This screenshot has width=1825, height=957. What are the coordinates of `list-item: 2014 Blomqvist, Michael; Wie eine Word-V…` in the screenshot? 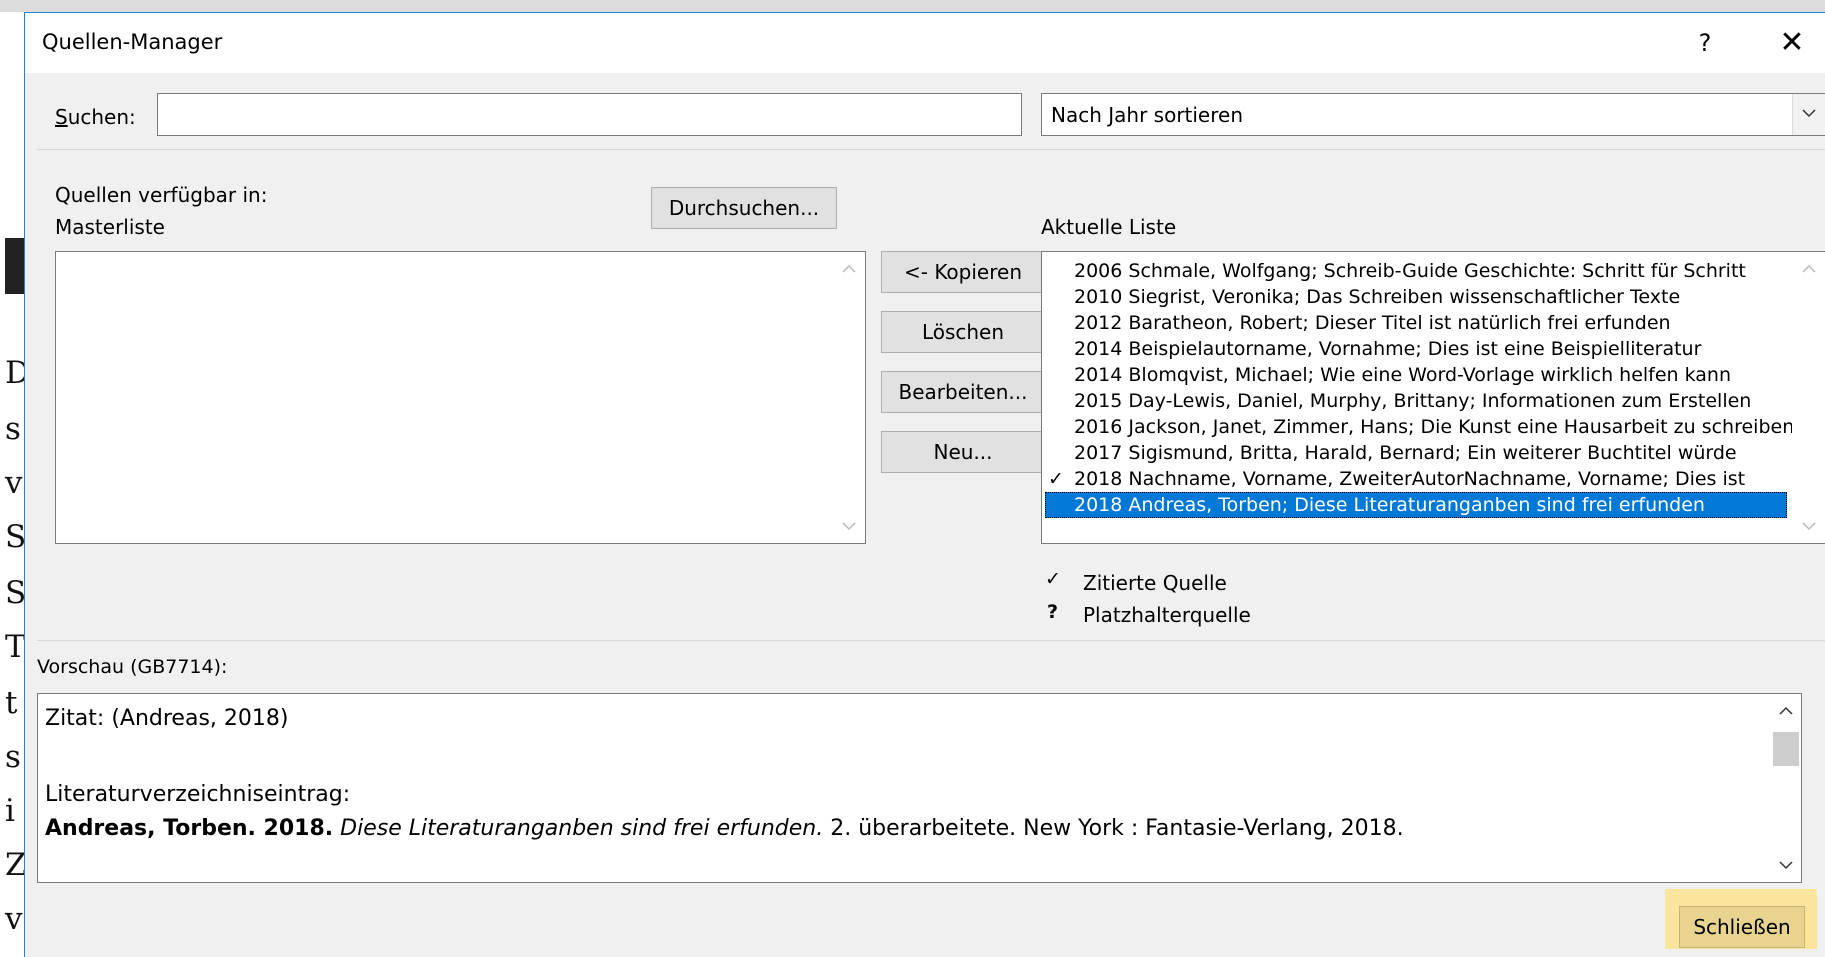 It's located at (1407, 375).